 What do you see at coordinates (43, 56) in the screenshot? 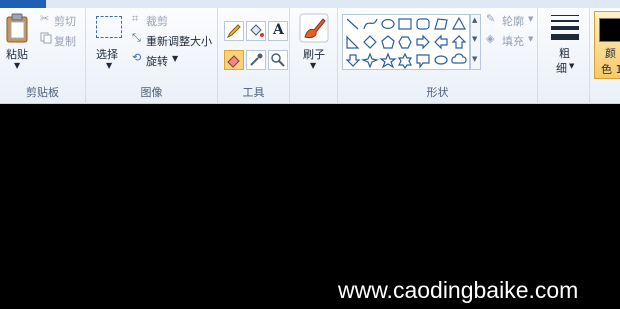
I see `clipboard-group: 粘贴 ▼ ✂ 剪切 复制 剪贴板` at bounding box center [43, 56].